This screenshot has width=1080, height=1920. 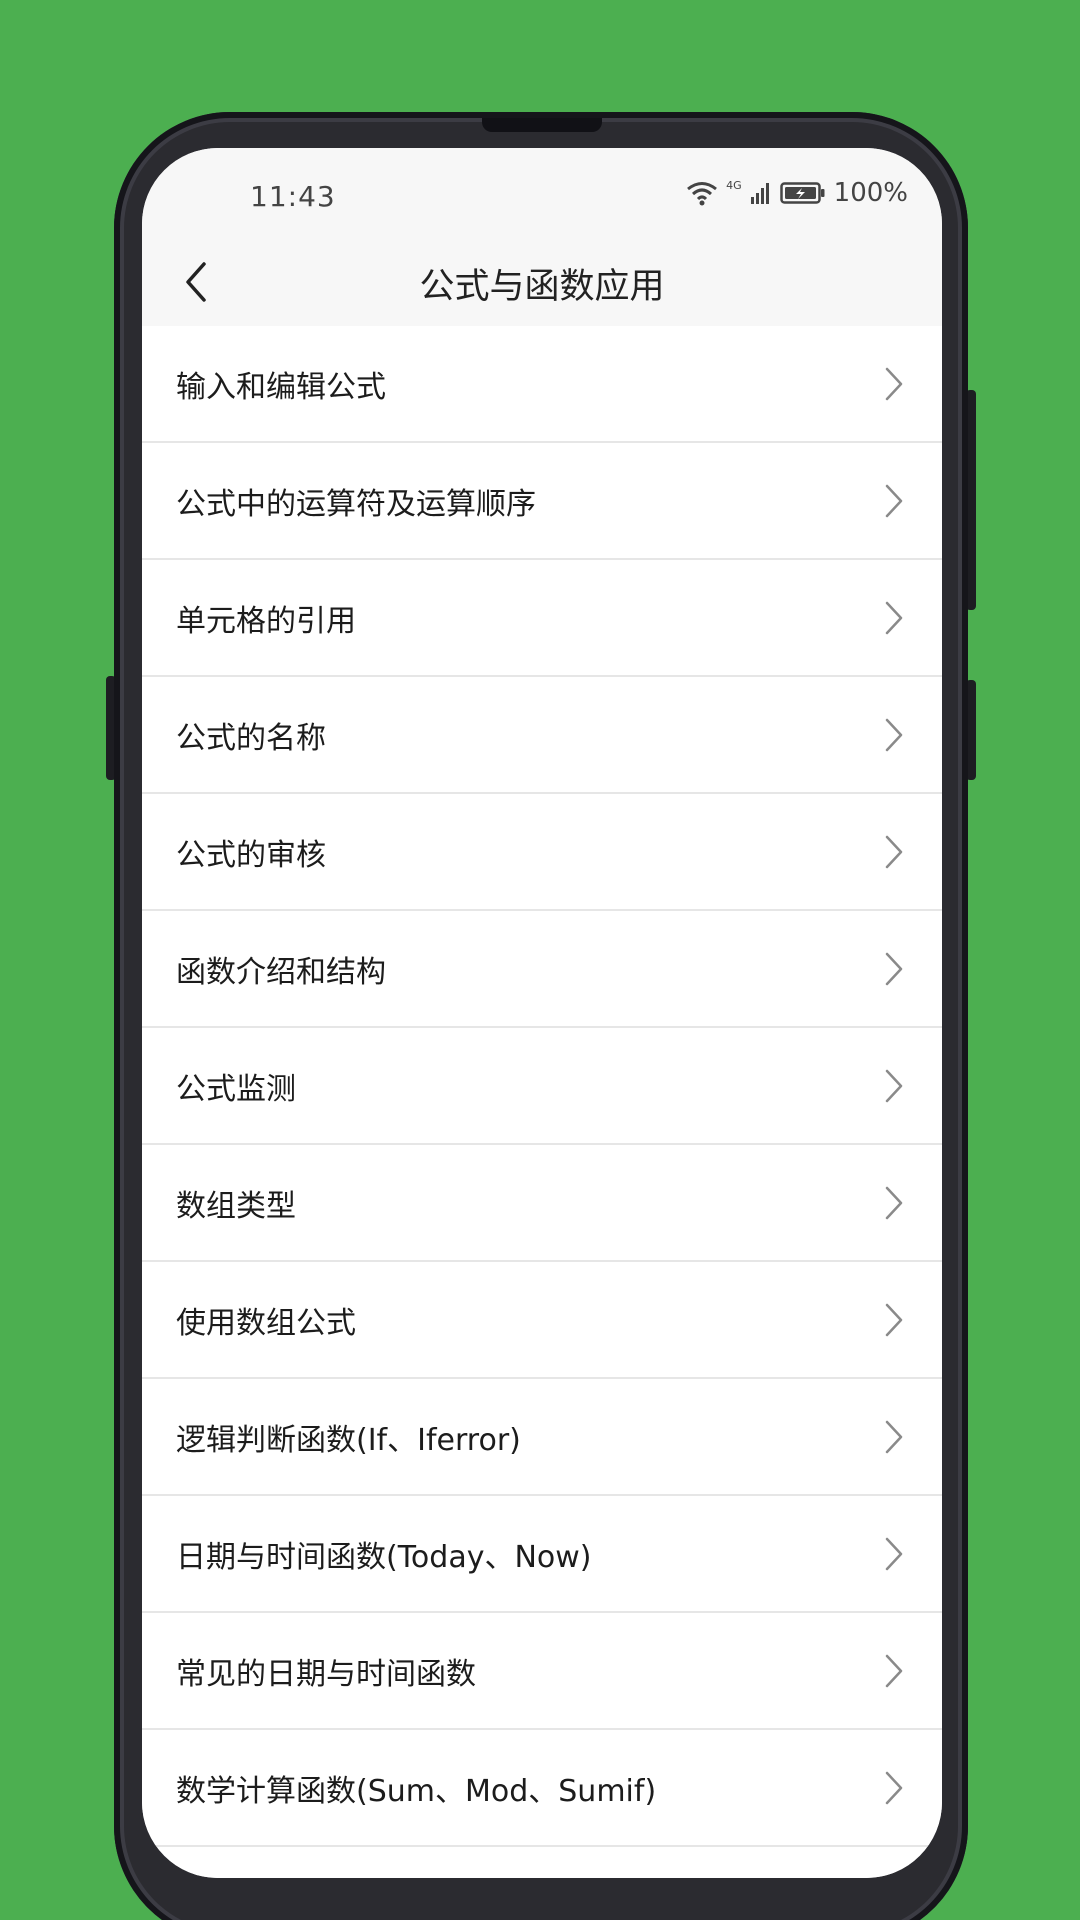 I want to click on list-item: 单元格的引用, so click(x=542, y=618).